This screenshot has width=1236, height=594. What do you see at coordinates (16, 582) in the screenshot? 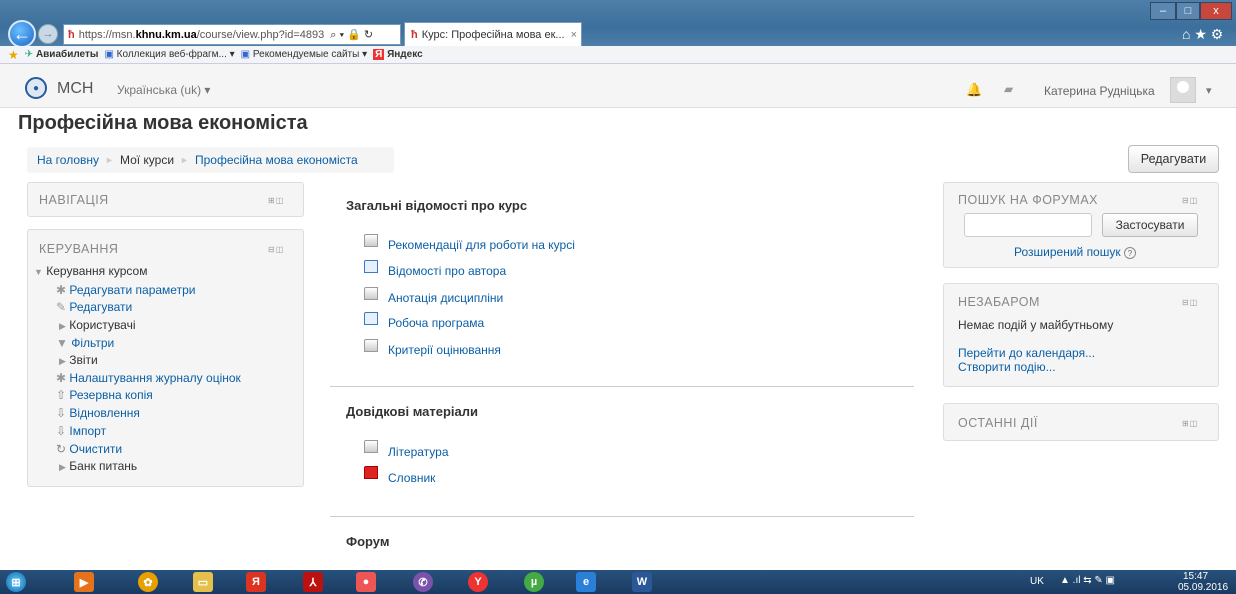
I see `start-button-icon: ⊞` at bounding box center [16, 582].